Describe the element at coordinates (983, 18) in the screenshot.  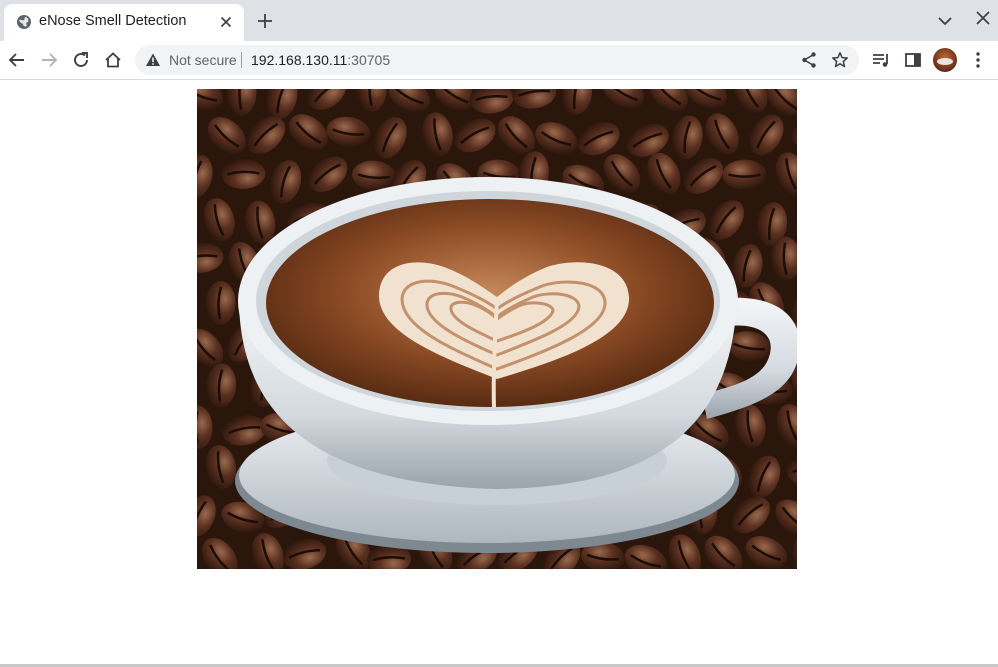
I see `window-close-icon` at that location.